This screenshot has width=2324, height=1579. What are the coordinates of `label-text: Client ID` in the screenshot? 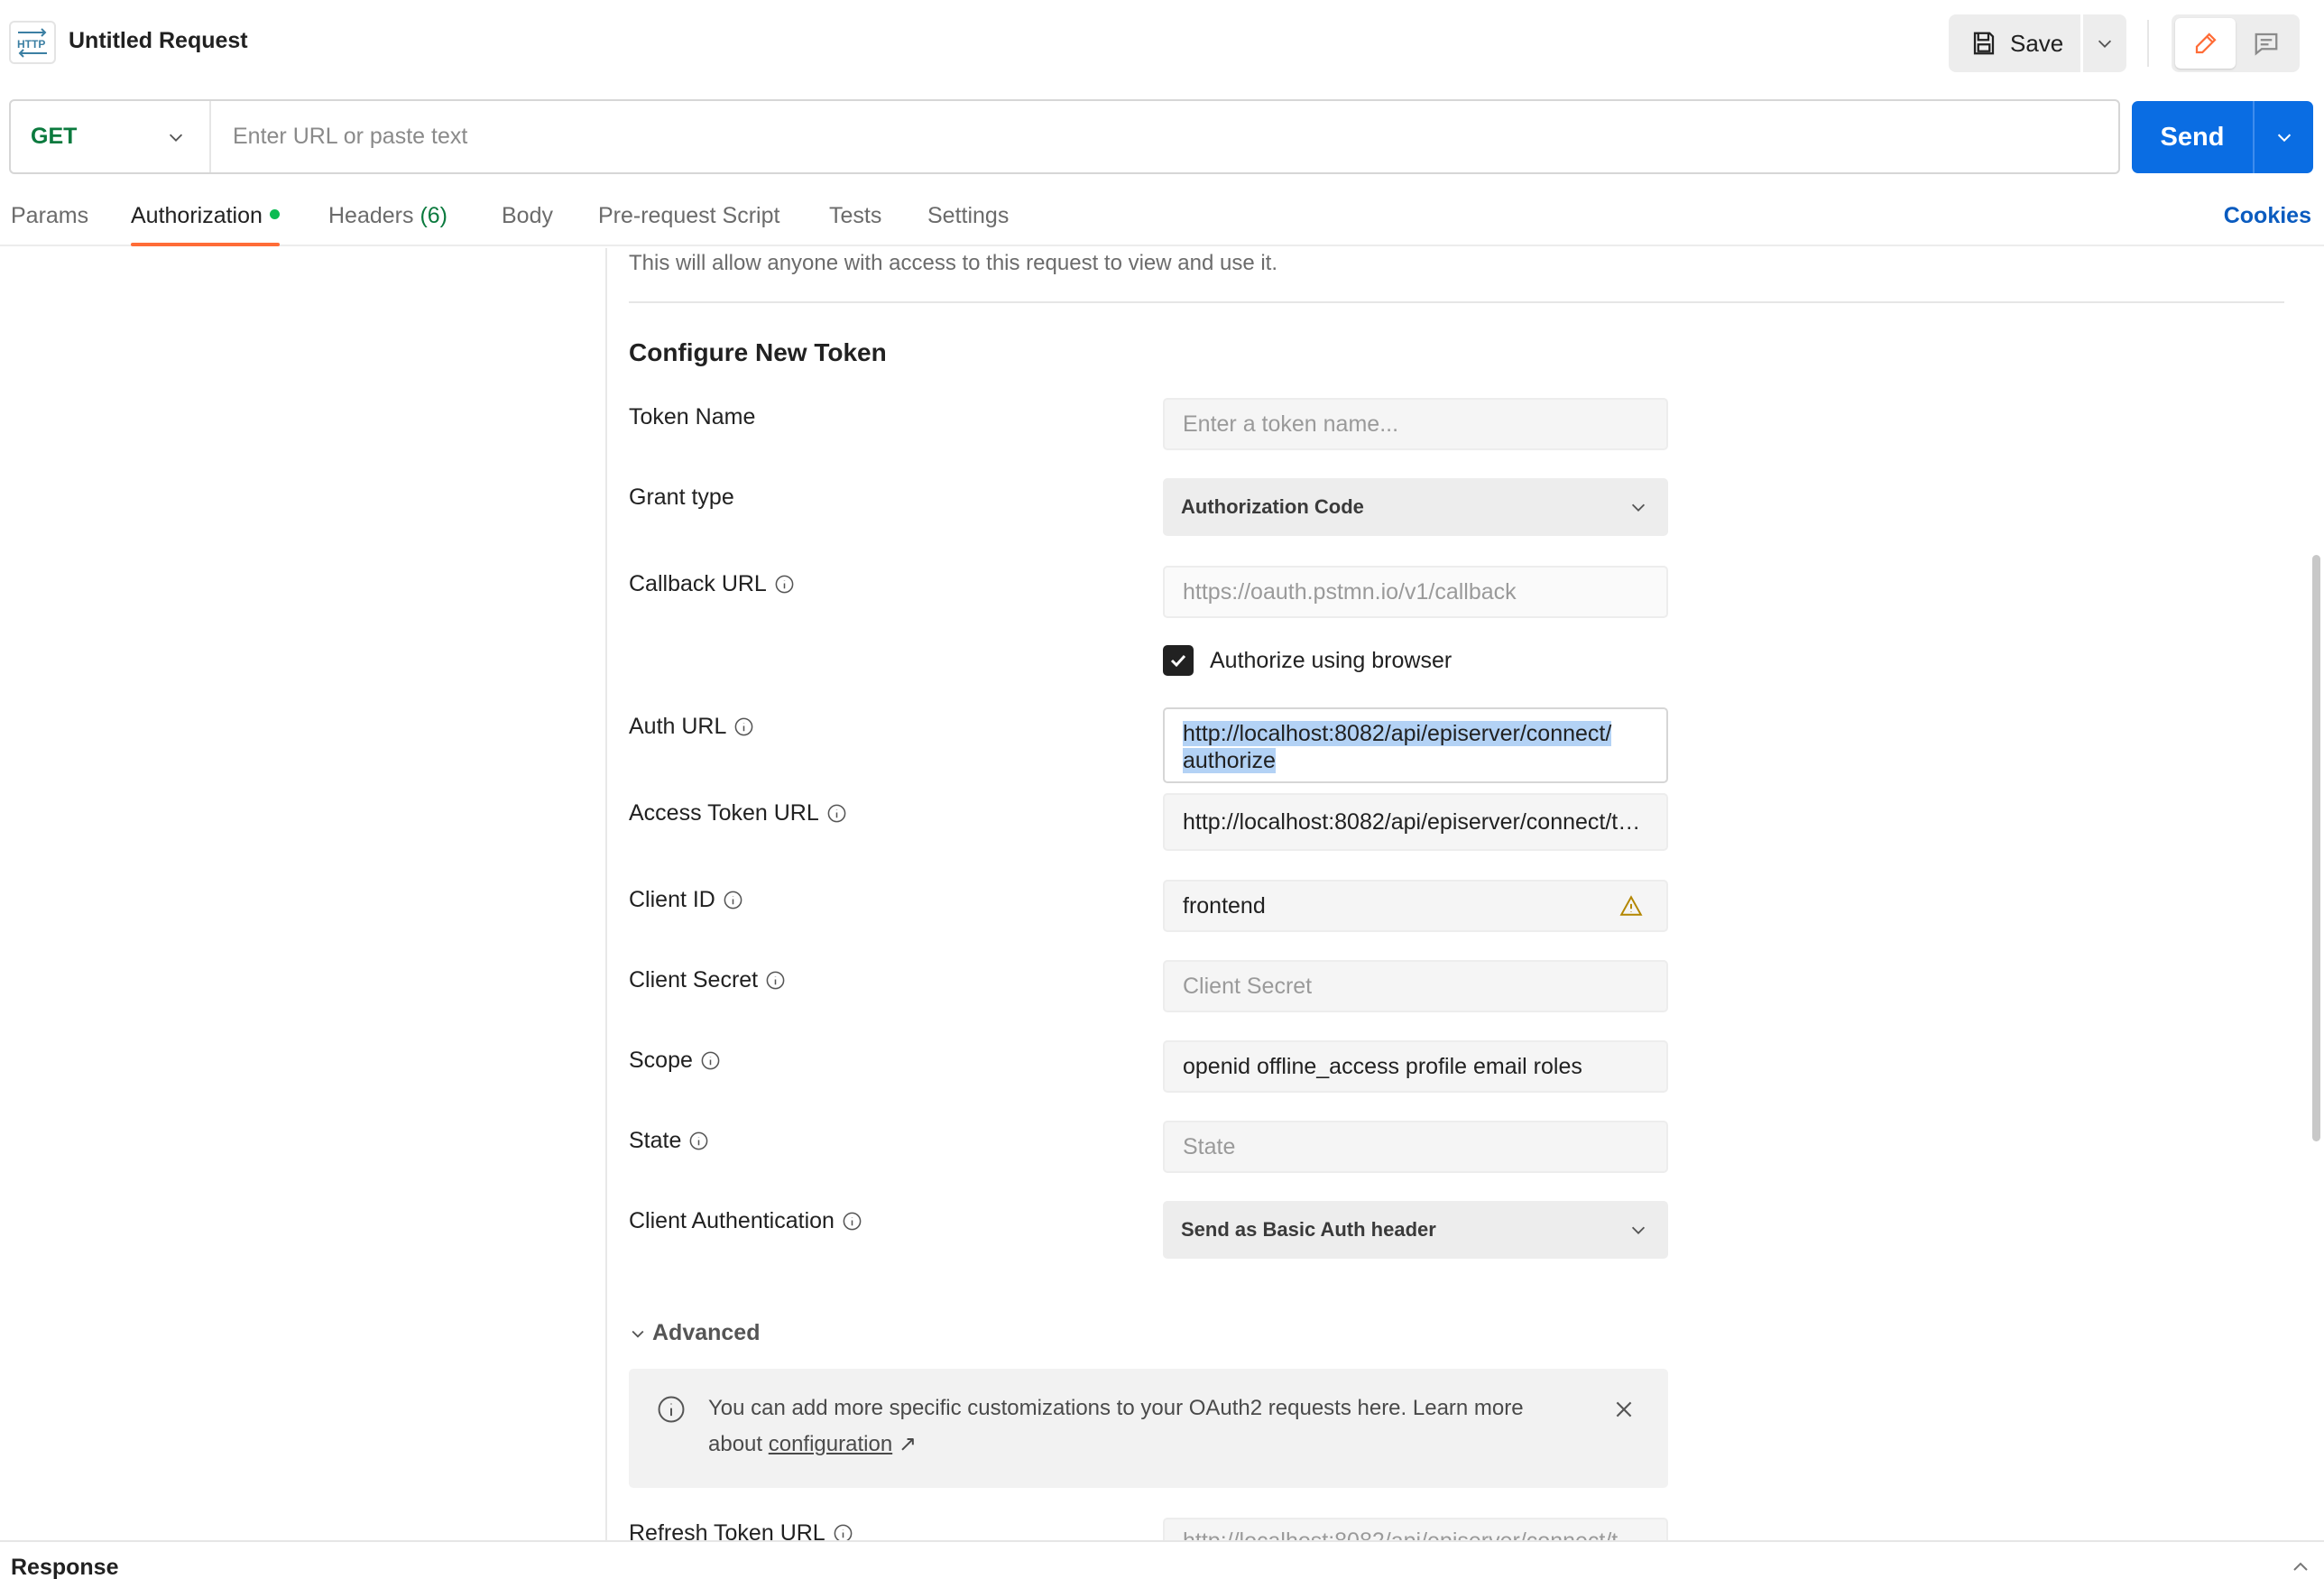 It's located at (672, 899).